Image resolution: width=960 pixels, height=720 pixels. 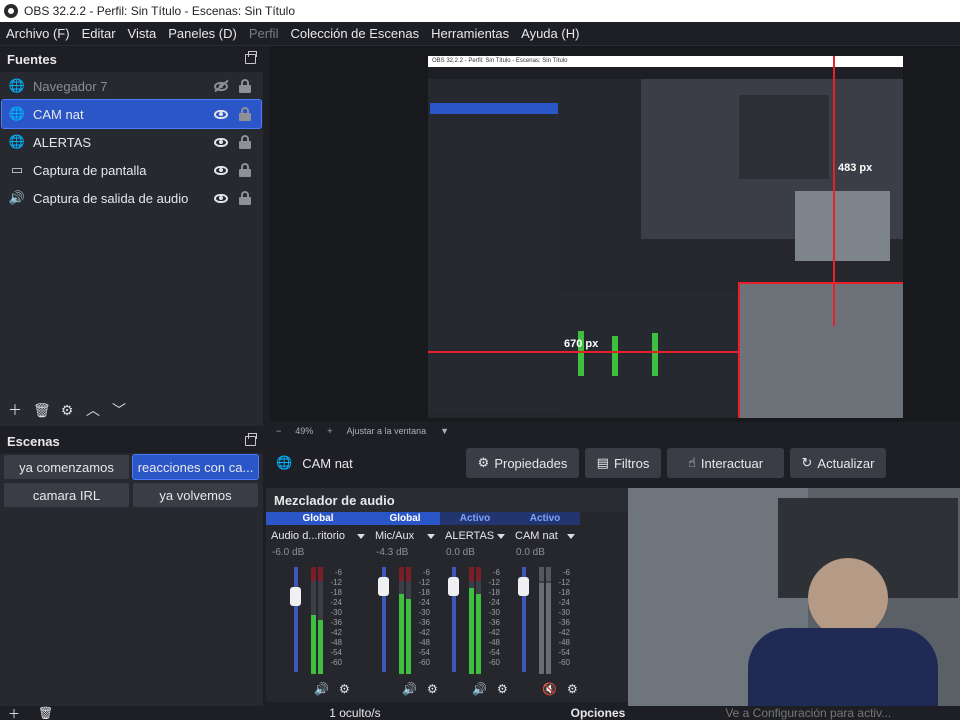 What do you see at coordinates (119, 410) in the screenshot?
I see `move-down-icon: ﹀` at bounding box center [119, 410].